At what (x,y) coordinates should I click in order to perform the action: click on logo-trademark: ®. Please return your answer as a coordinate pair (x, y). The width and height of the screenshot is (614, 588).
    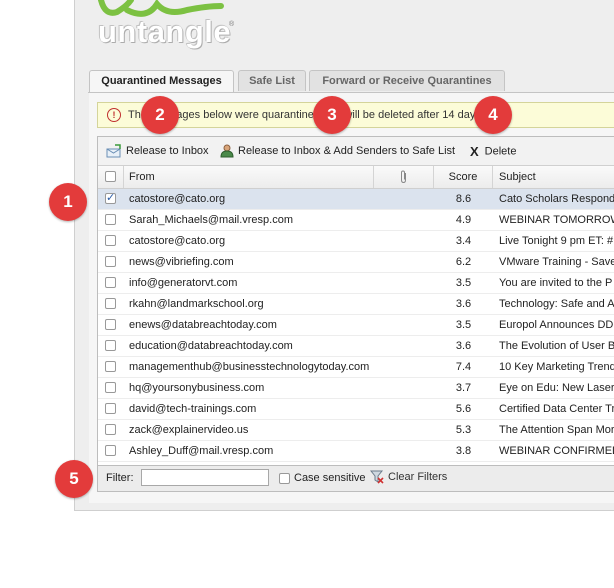
    Looking at the image, I should click on (232, 24).